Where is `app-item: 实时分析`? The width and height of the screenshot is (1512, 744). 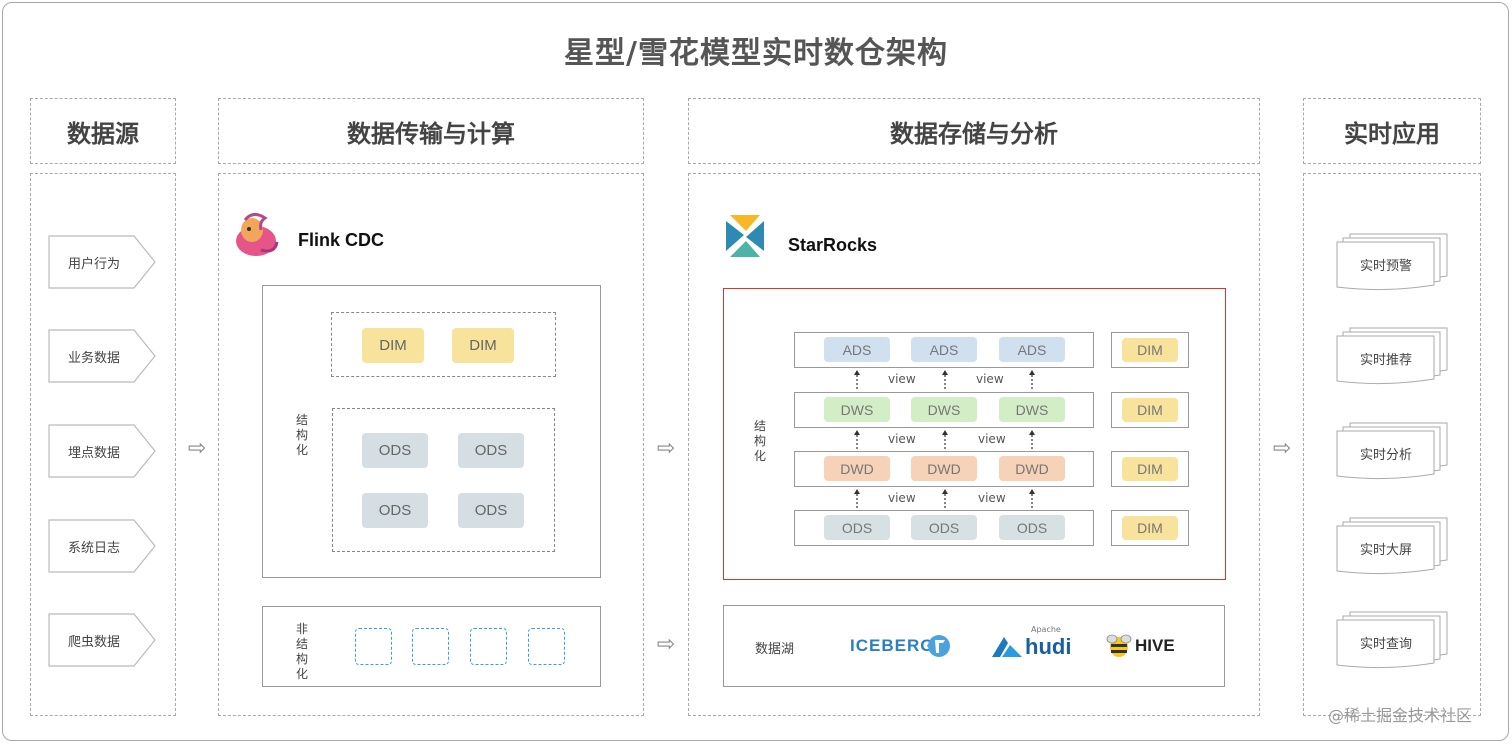 app-item: 实时分析 is located at coordinates (1392, 452).